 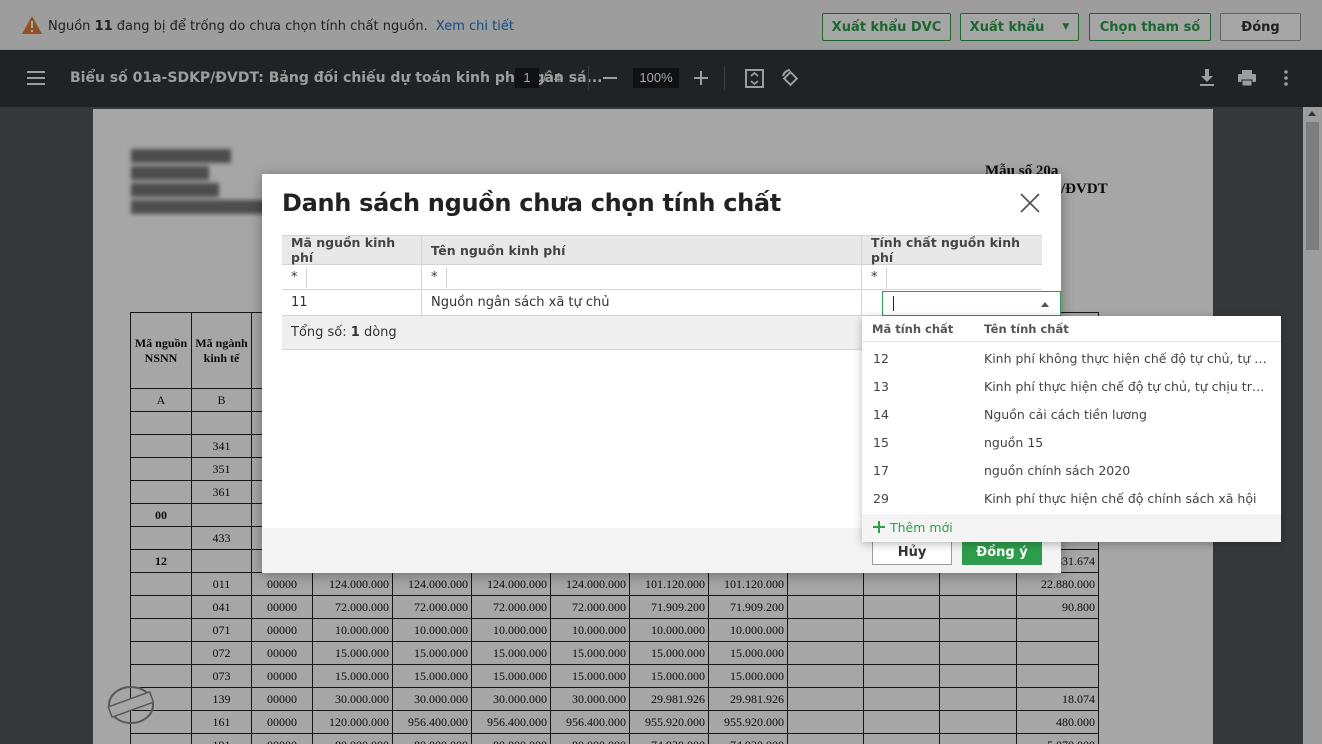 What do you see at coordinates (432, 584) in the screenshot?
I see `table-cell: 124.000.000` at bounding box center [432, 584].